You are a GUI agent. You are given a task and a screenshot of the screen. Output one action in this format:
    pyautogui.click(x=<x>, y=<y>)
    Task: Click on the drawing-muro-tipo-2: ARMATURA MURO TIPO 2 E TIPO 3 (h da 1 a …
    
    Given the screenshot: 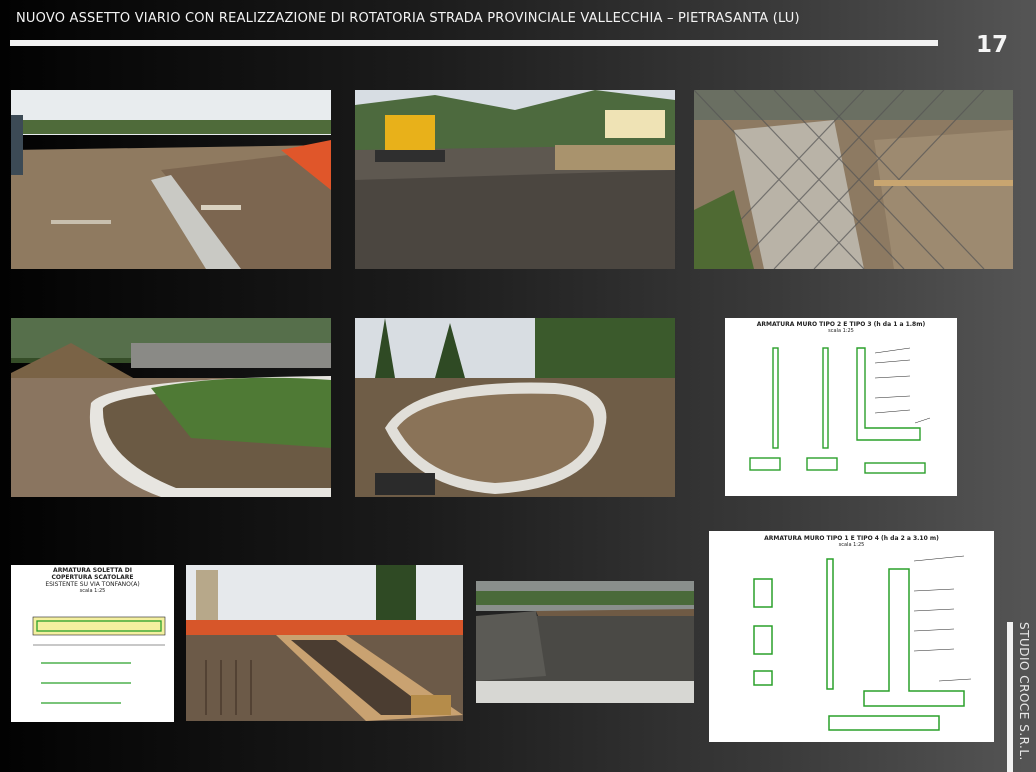 What is the action you would take?
    pyautogui.click(x=841, y=407)
    